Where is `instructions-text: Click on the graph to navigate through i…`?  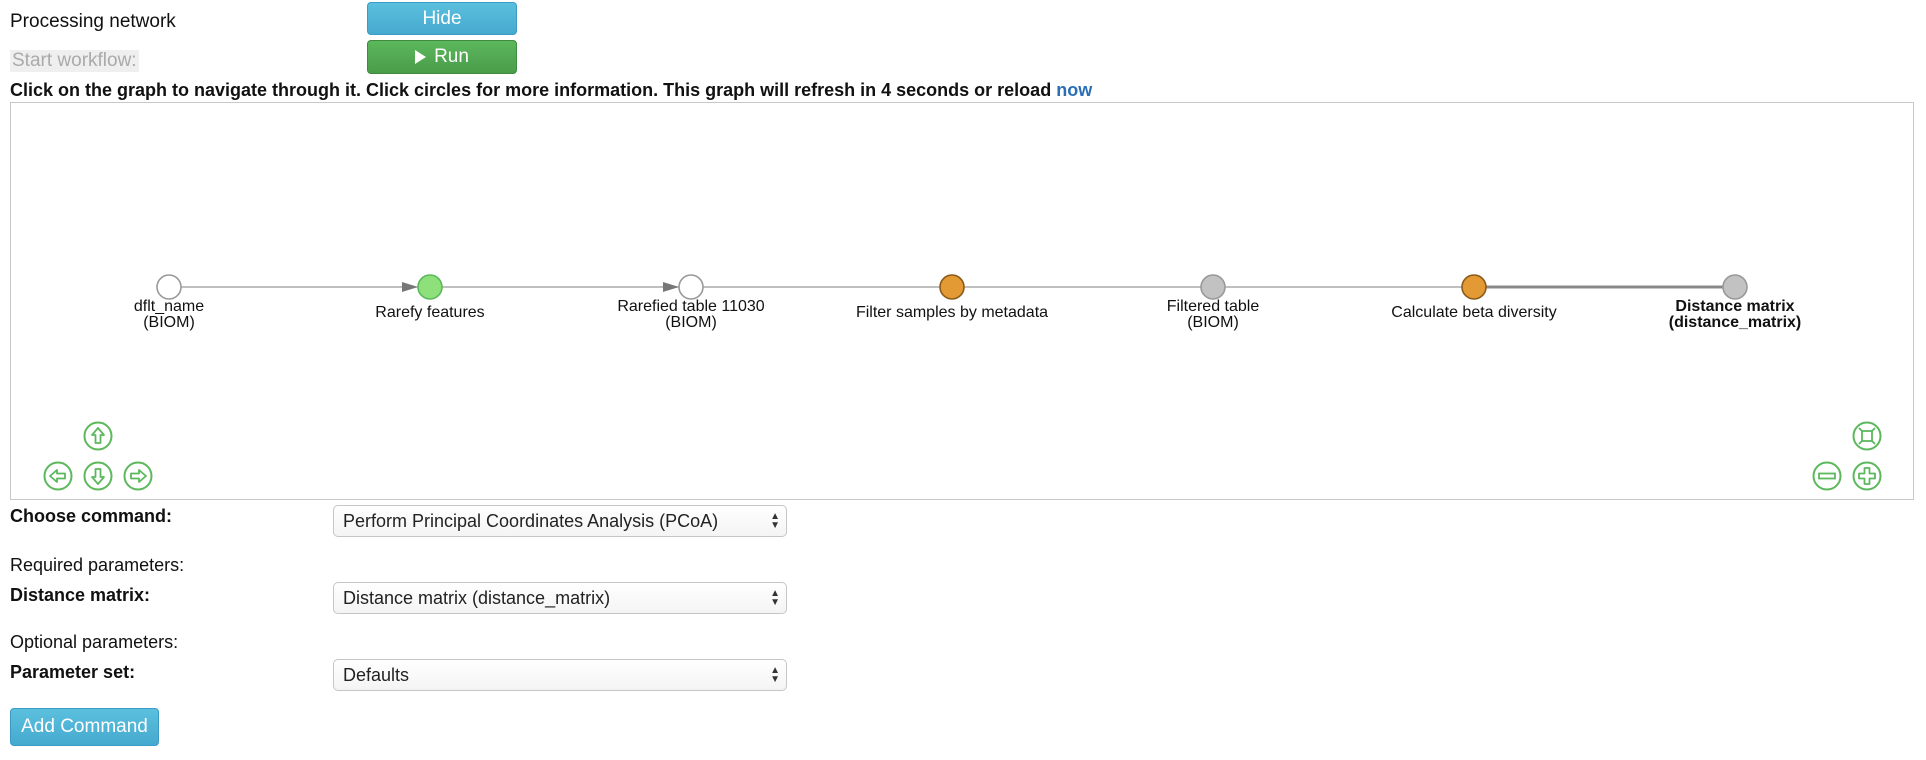 instructions-text: Click on the graph to navigate through i… is located at coordinates (533, 90).